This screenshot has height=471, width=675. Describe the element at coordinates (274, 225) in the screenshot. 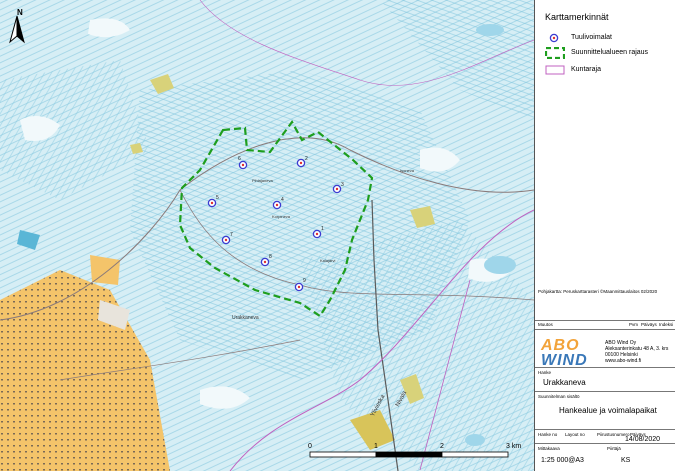

I see `turbine-layer` at that location.